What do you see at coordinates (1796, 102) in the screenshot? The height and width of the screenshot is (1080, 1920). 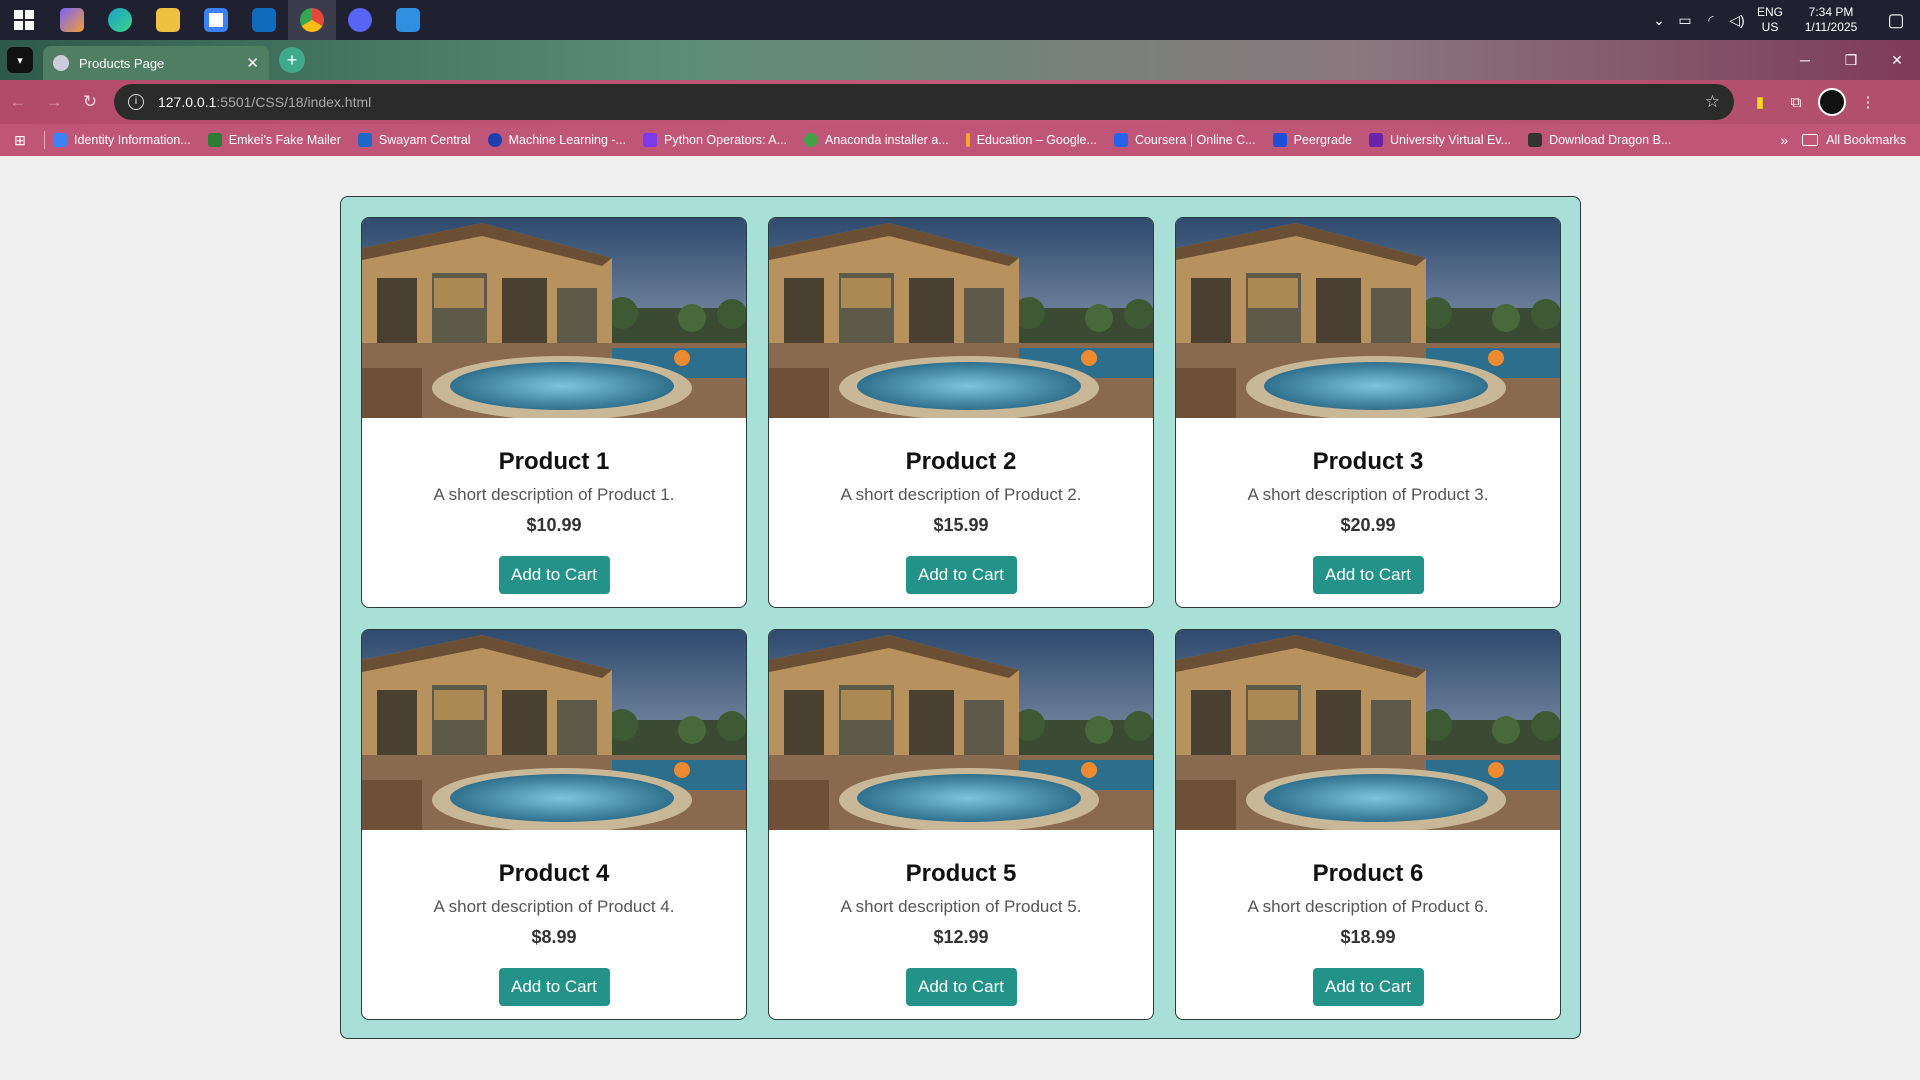 I see `extensions-puzzle-icon: ⧉` at bounding box center [1796, 102].